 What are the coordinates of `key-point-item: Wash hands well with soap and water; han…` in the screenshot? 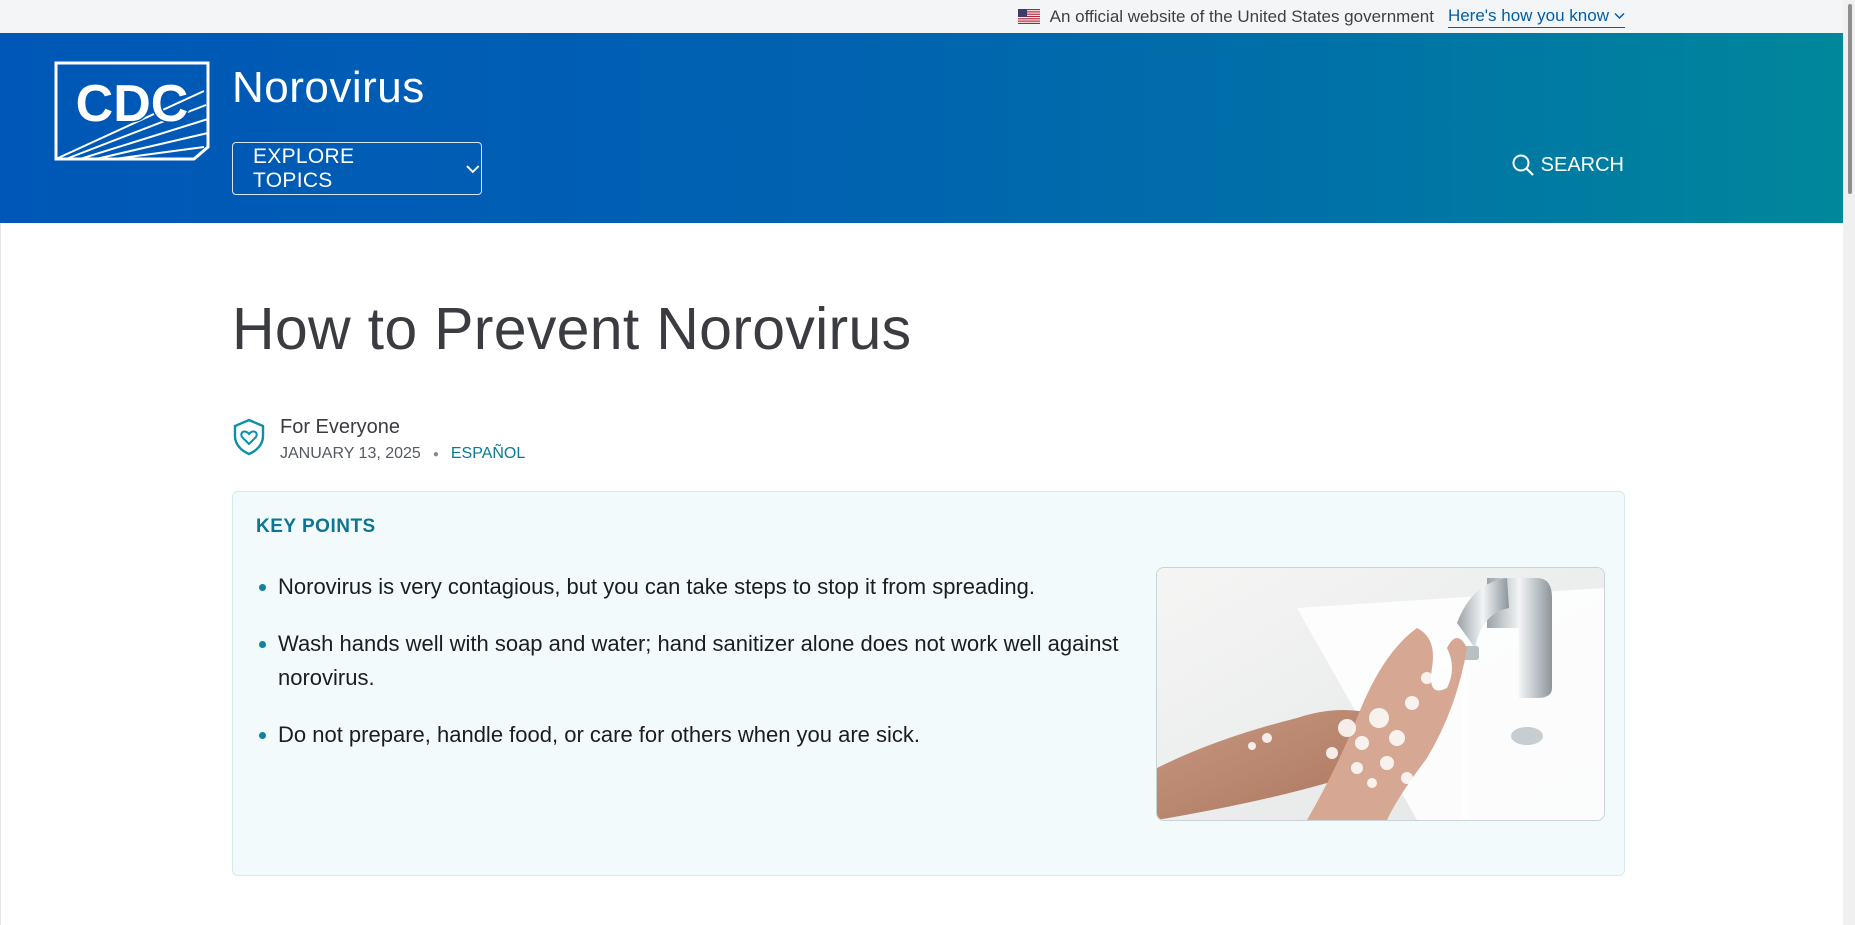 It's located at (696, 661).